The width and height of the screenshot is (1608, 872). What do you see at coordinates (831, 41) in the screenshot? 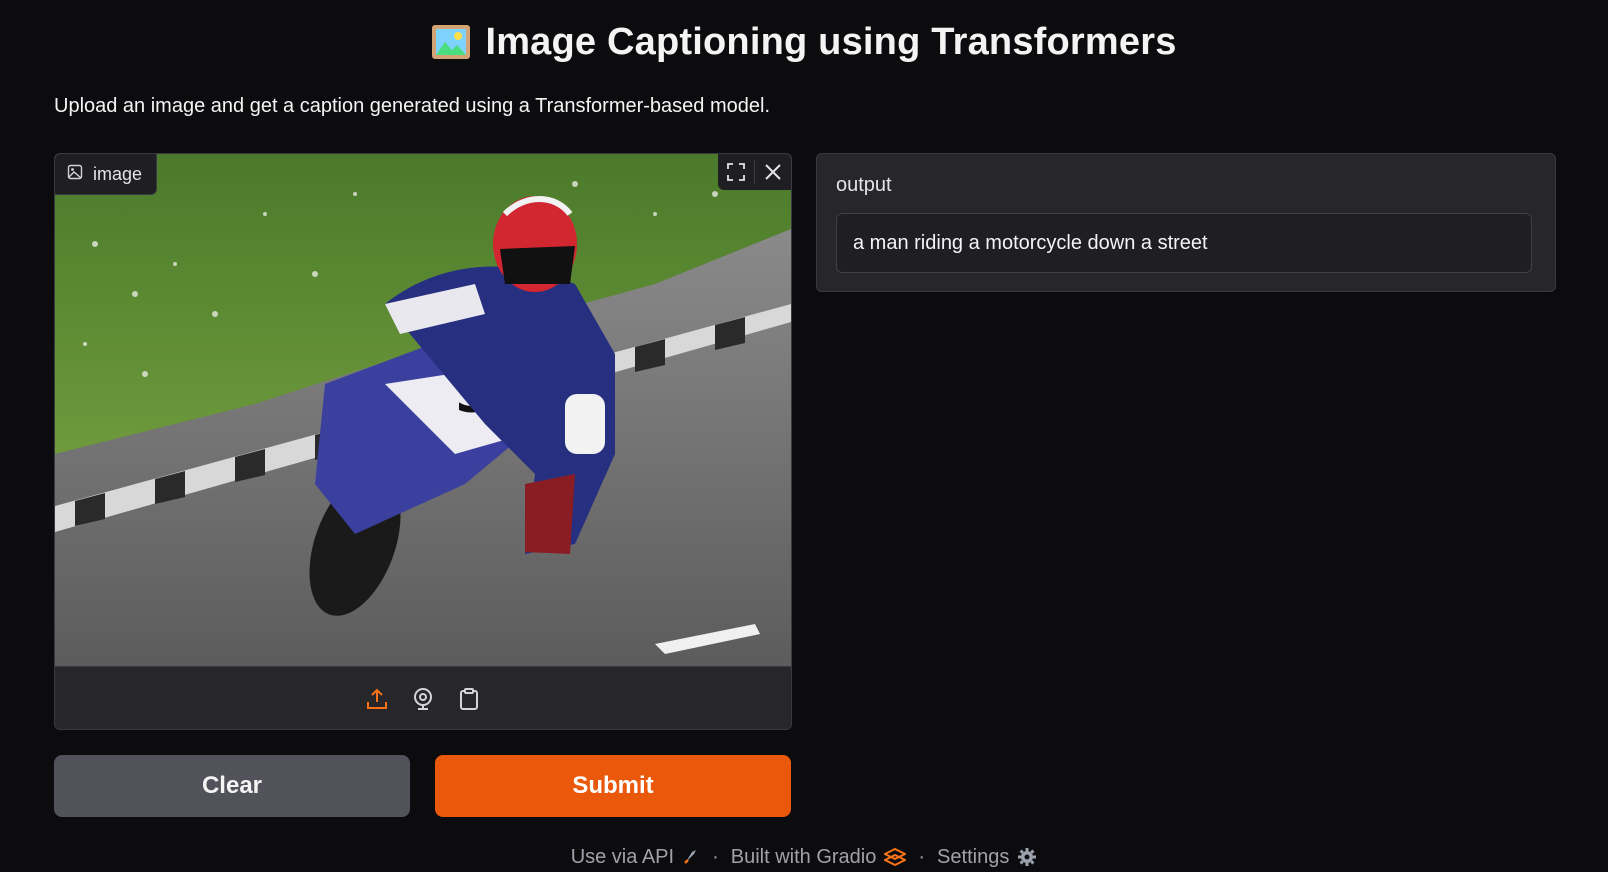
I see `page-title: Image Captioning using Transformers` at bounding box center [831, 41].